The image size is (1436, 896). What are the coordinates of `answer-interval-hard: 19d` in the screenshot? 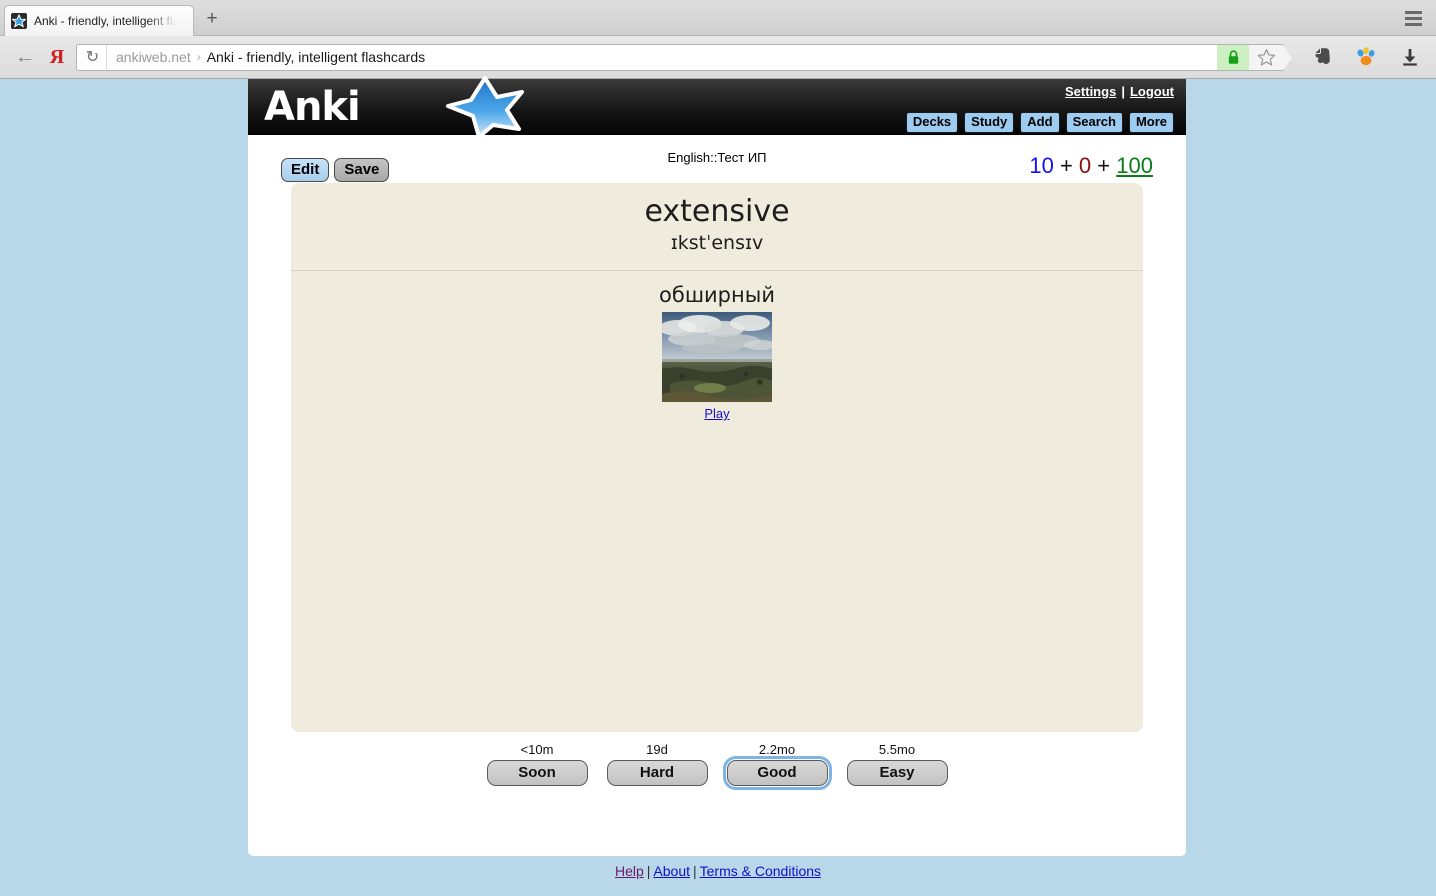 It's located at (657, 749).